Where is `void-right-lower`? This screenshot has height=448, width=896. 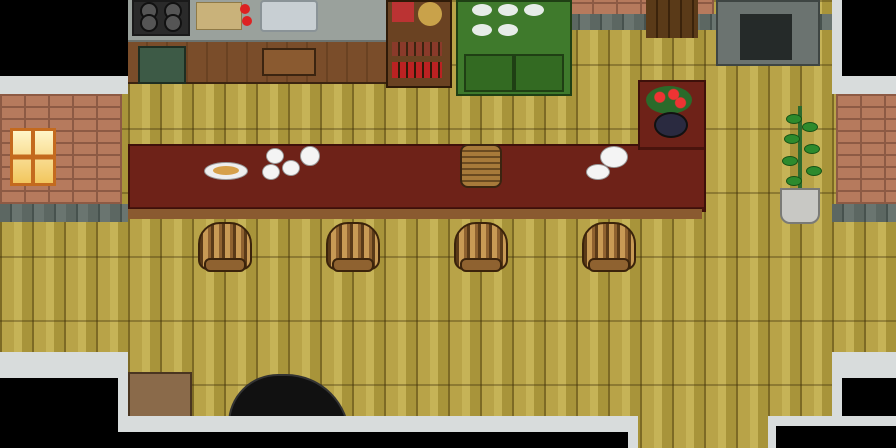 void-right-lower is located at coordinates (869, 397).